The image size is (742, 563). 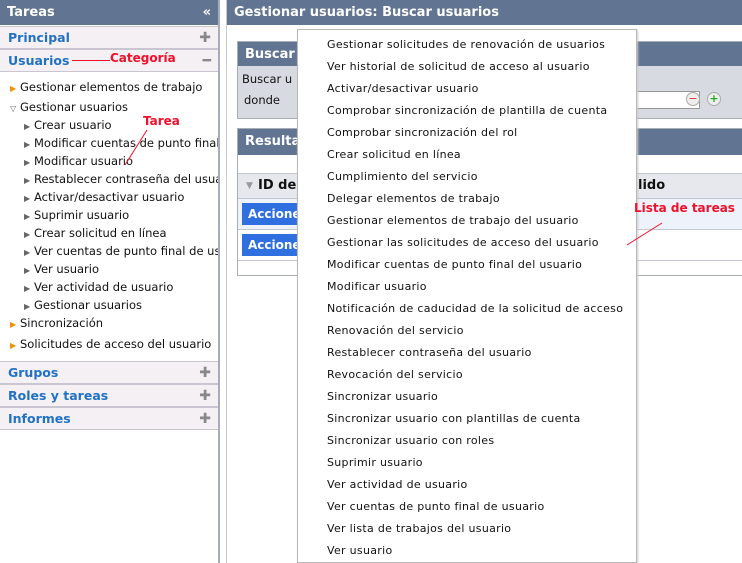 What do you see at coordinates (207, 61) in the screenshot?
I see `collapse-minus-icon: ━` at bounding box center [207, 61].